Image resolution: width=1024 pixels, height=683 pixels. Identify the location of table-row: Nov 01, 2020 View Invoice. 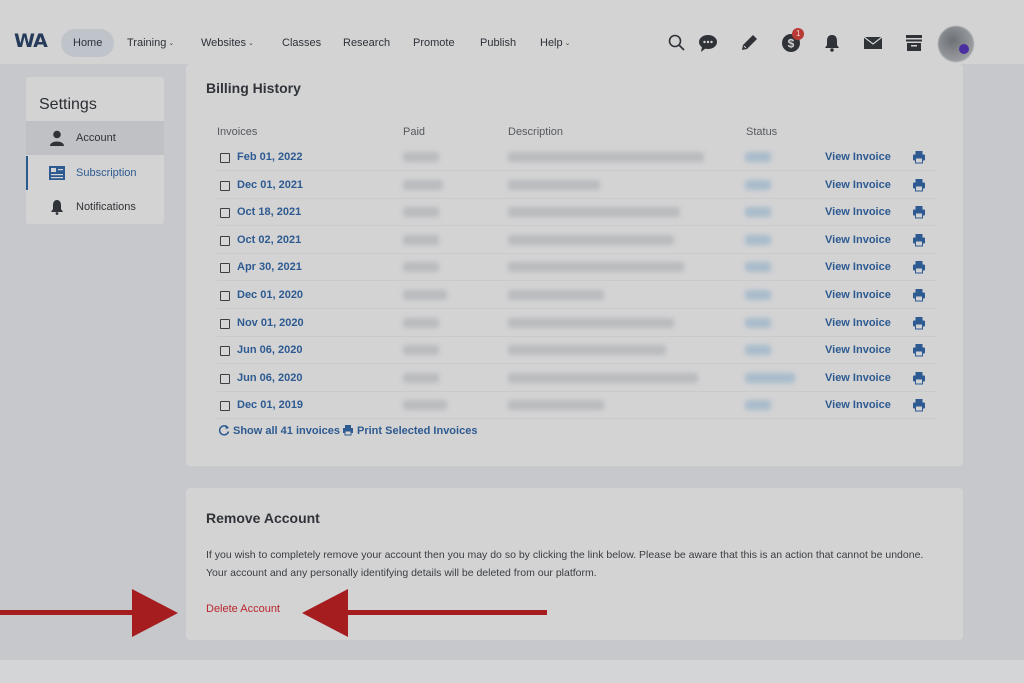
(577, 323).